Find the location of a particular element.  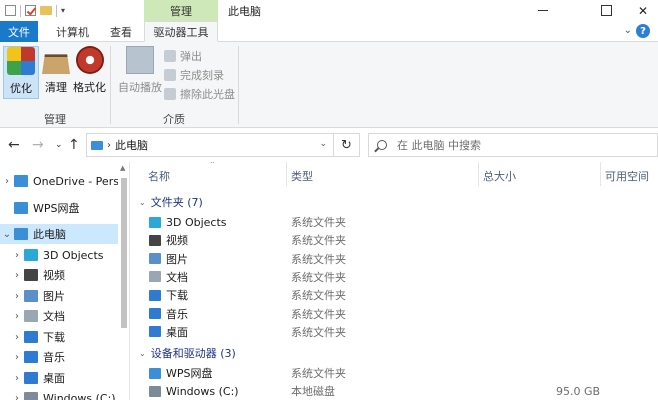

optimize-button: 优化 is located at coordinates (21, 72).